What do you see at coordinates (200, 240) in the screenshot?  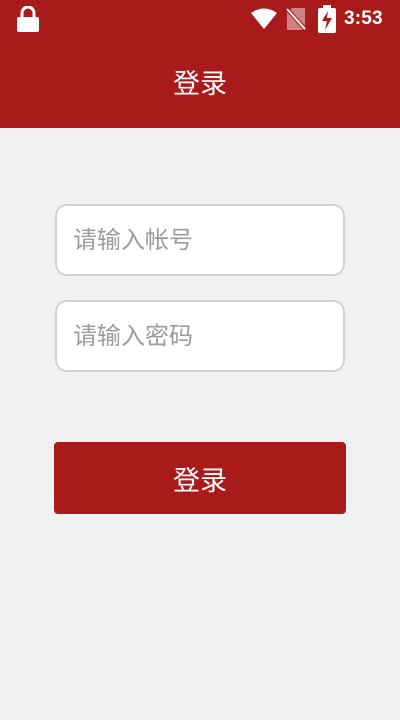 I see `account-input` at bounding box center [200, 240].